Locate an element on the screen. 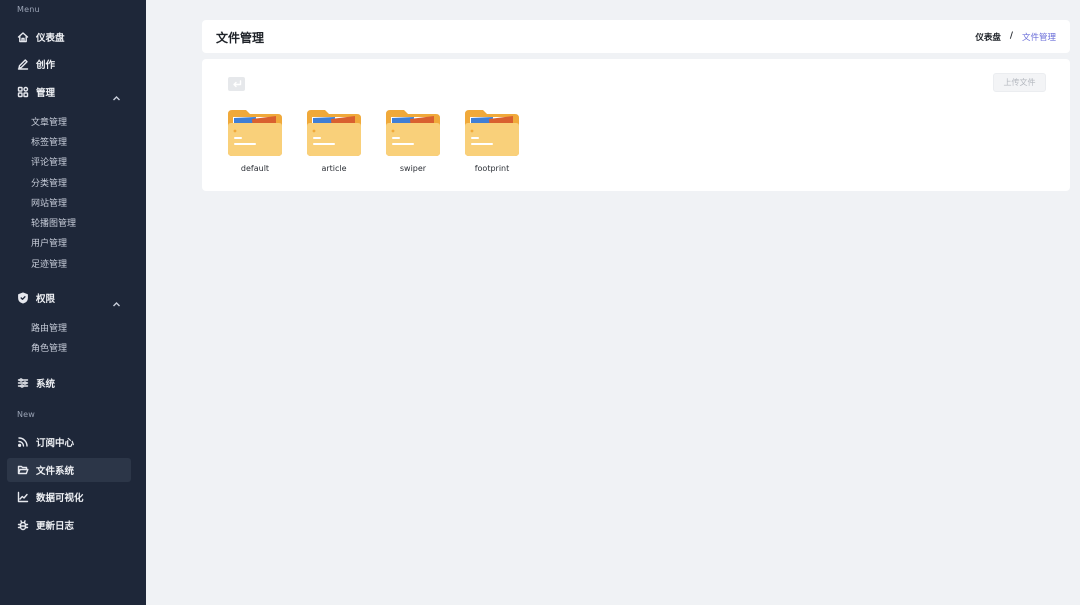 The height and width of the screenshot is (605, 1080). home-icon is located at coordinates (23, 37).